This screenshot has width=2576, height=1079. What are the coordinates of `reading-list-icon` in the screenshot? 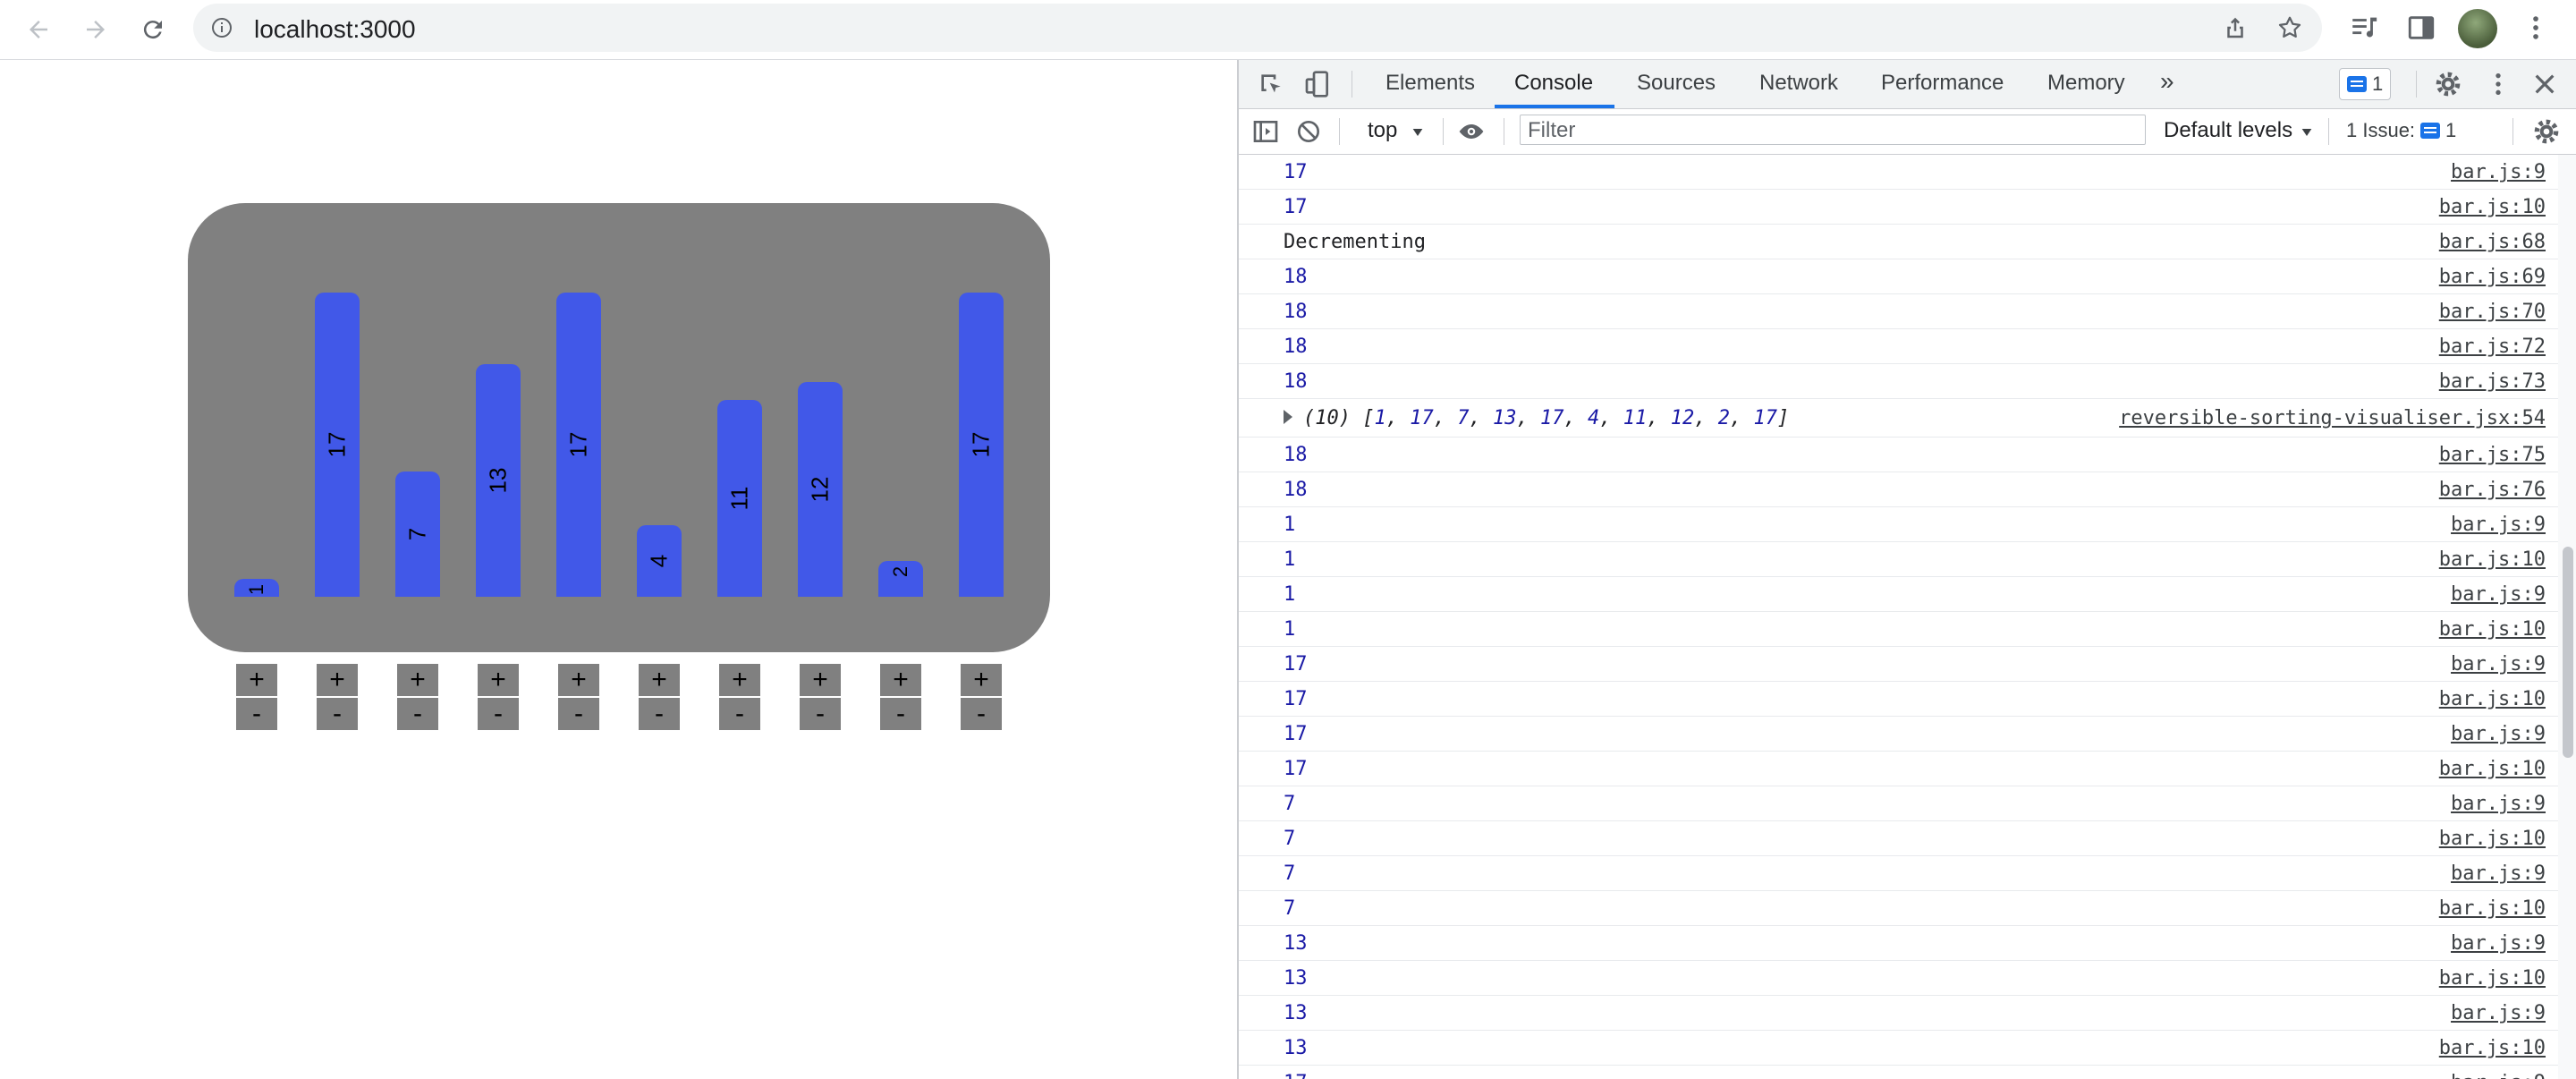 It's located at (2364, 28).